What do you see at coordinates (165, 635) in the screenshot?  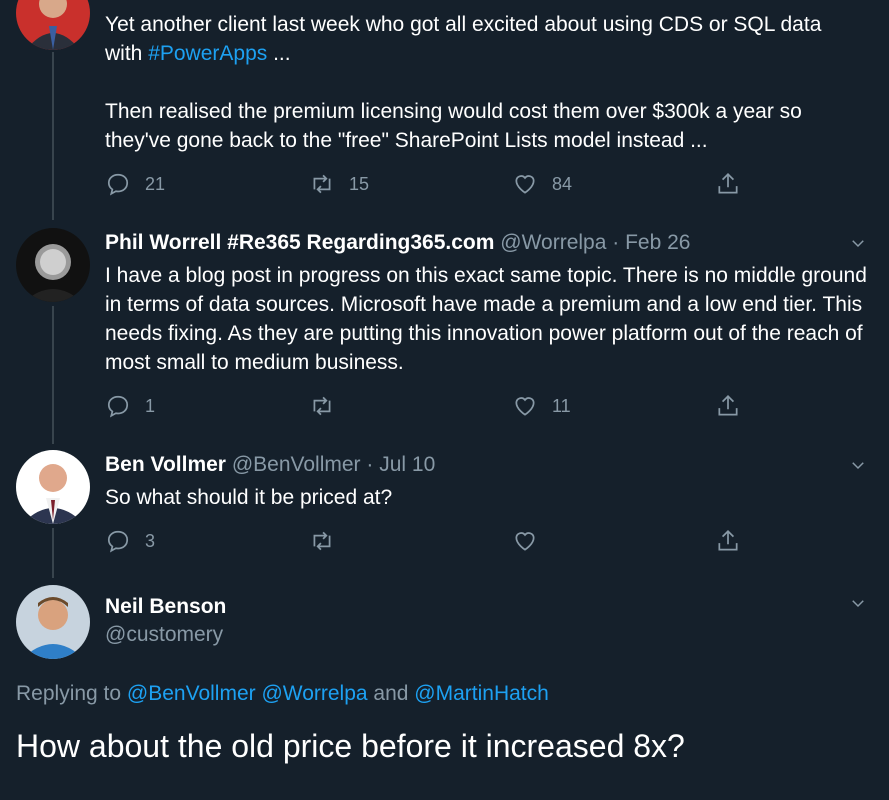 I see `user-handle: @customery` at bounding box center [165, 635].